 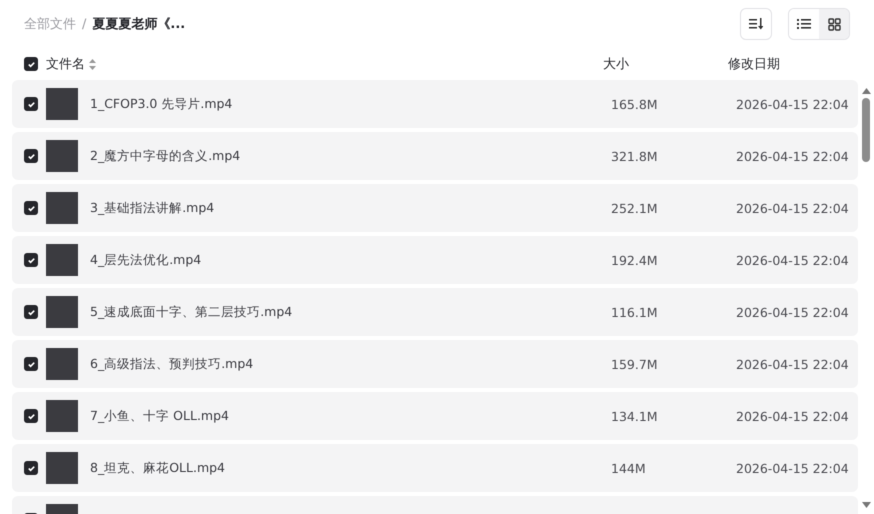 What do you see at coordinates (435, 208) in the screenshot?
I see `file-row: 3_基础指法讲解.mp4 252.1M 2026-04-15 22:04` at bounding box center [435, 208].